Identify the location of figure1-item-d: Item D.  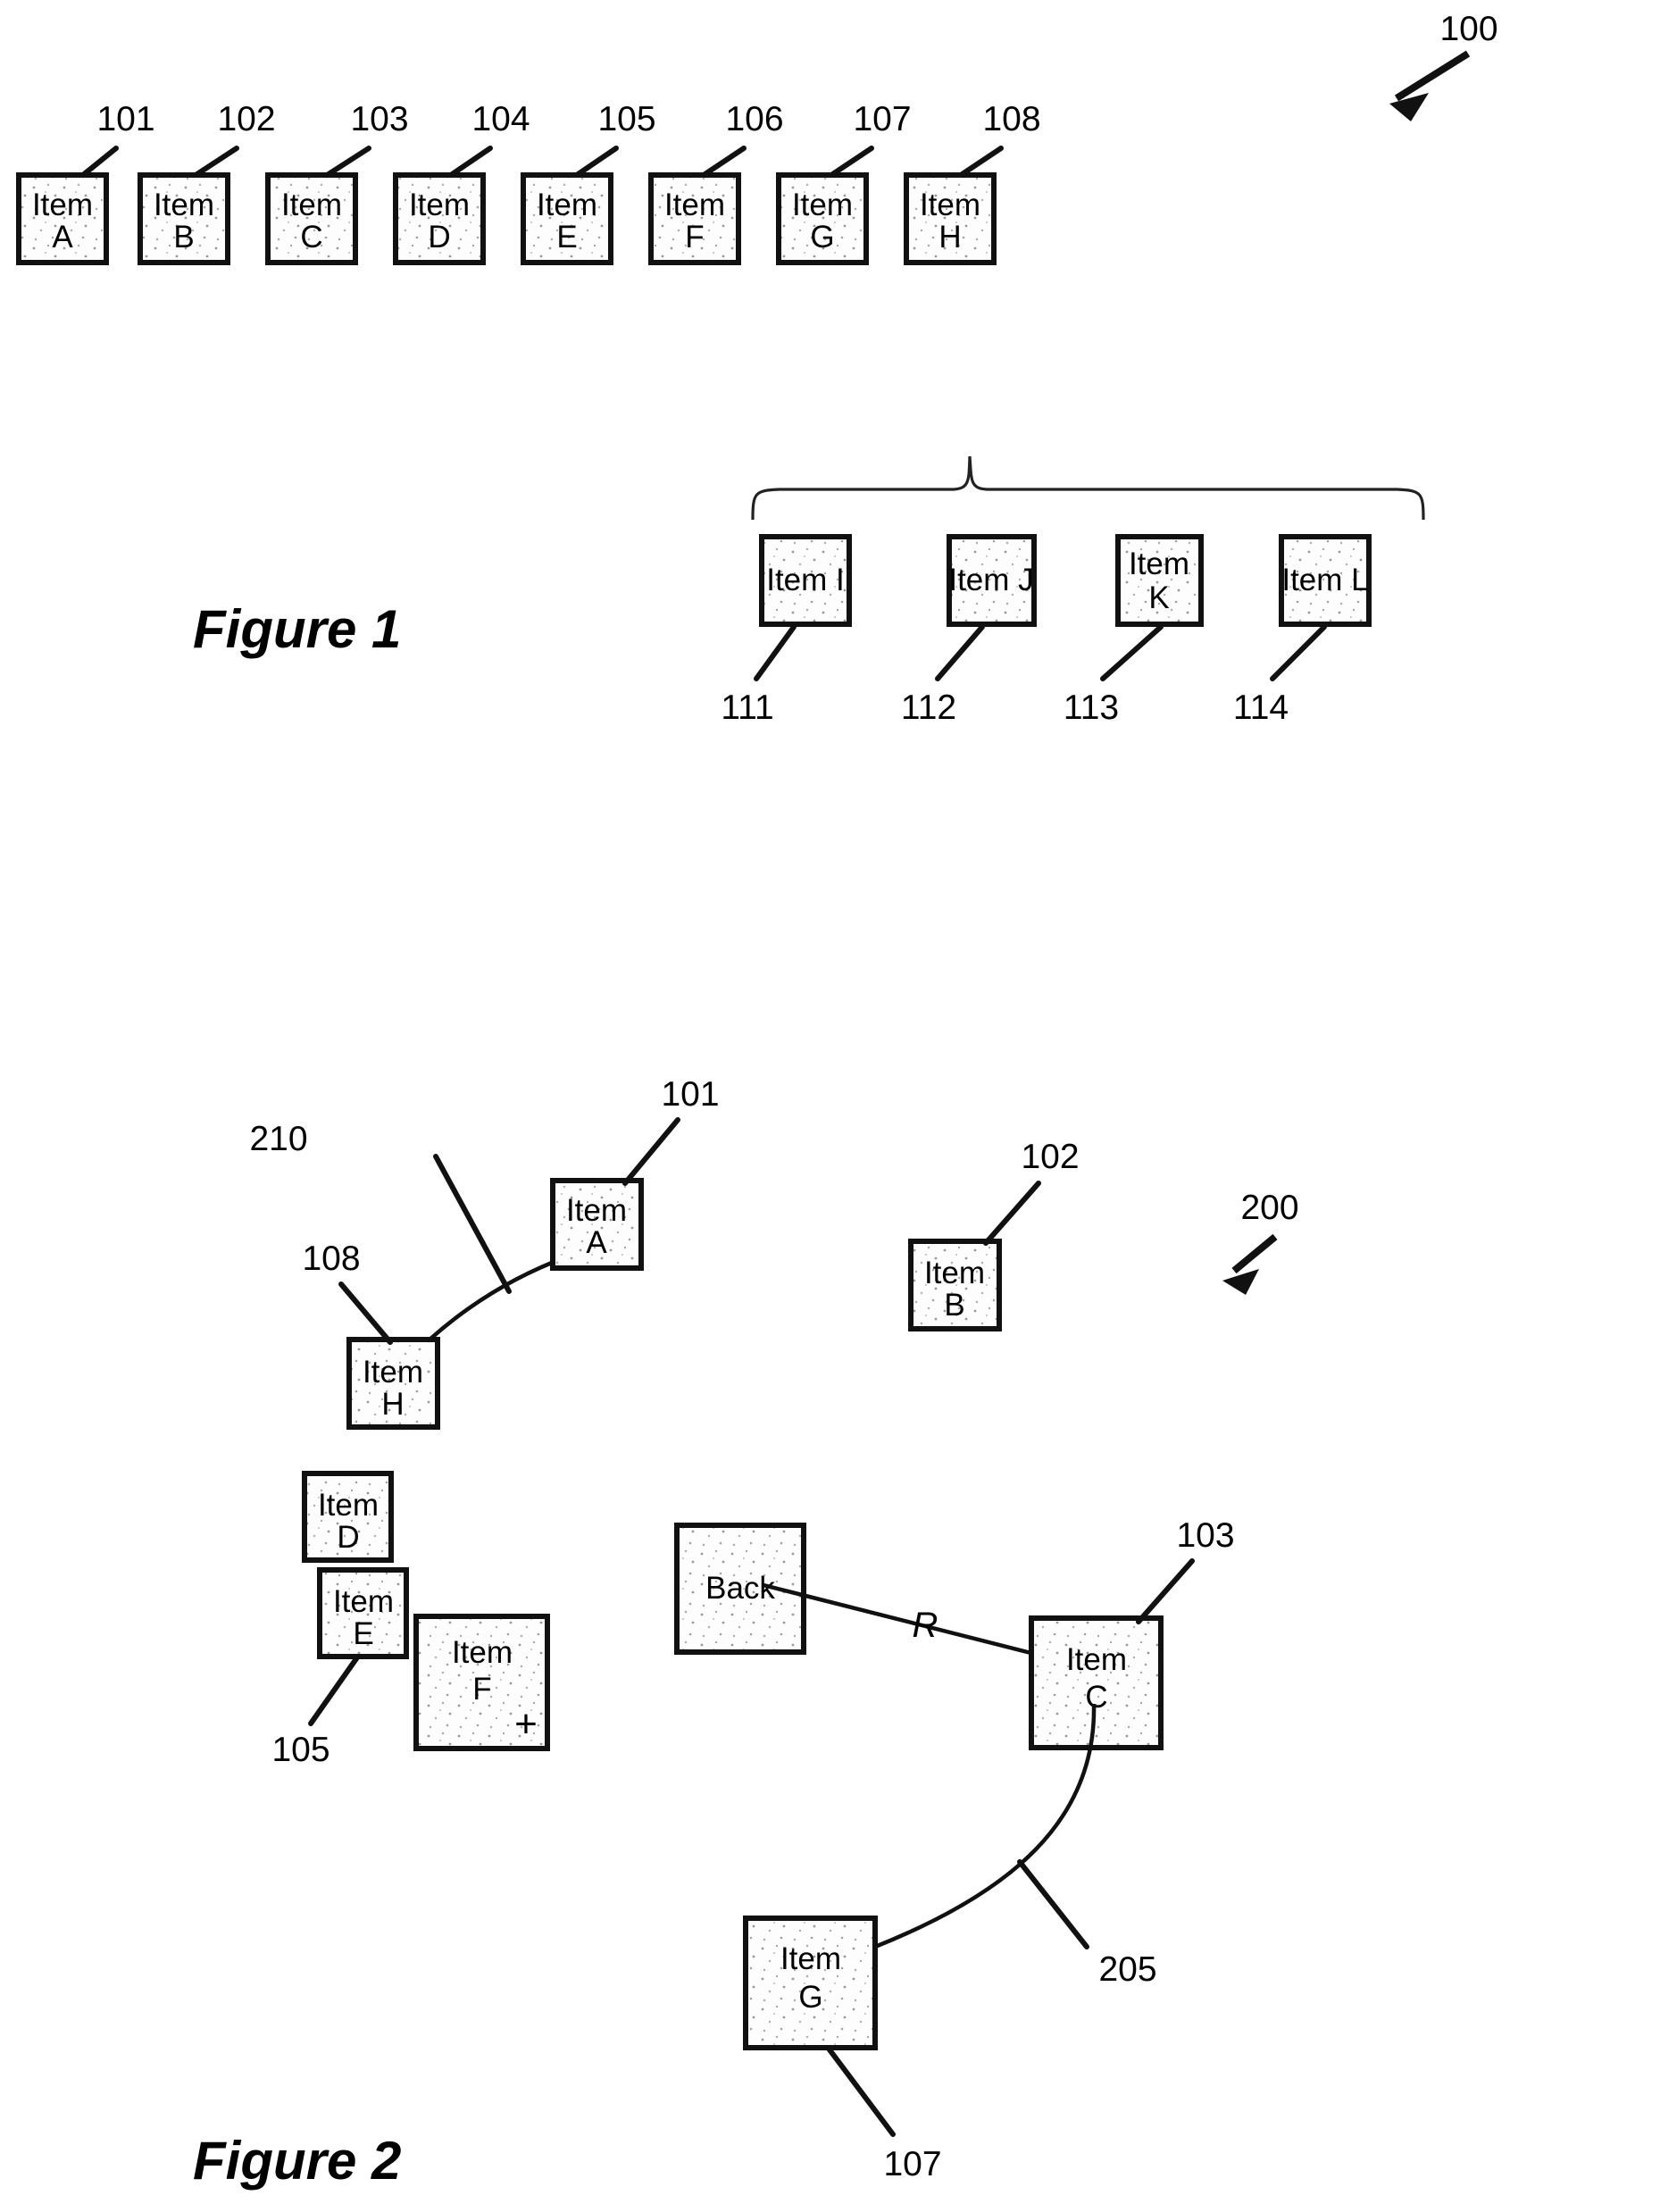
(439, 218).